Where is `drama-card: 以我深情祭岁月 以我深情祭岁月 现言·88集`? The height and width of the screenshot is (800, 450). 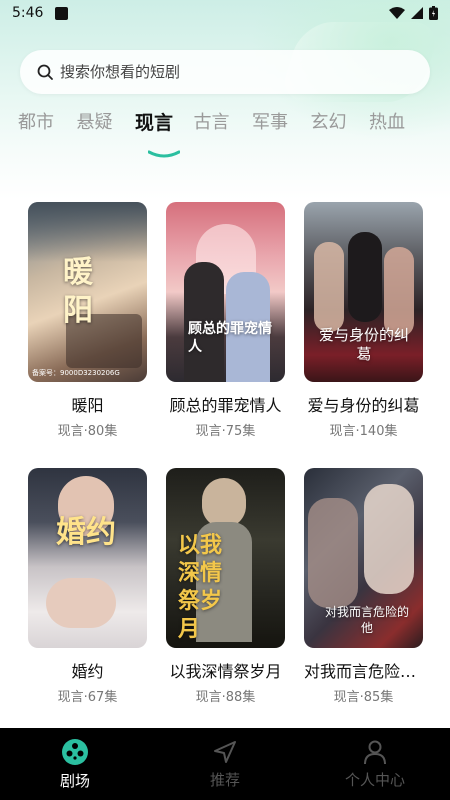 drama-card: 以我深情祭岁月 以我深情祭岁月 现言·88集 is located at coordinates (225, 601).